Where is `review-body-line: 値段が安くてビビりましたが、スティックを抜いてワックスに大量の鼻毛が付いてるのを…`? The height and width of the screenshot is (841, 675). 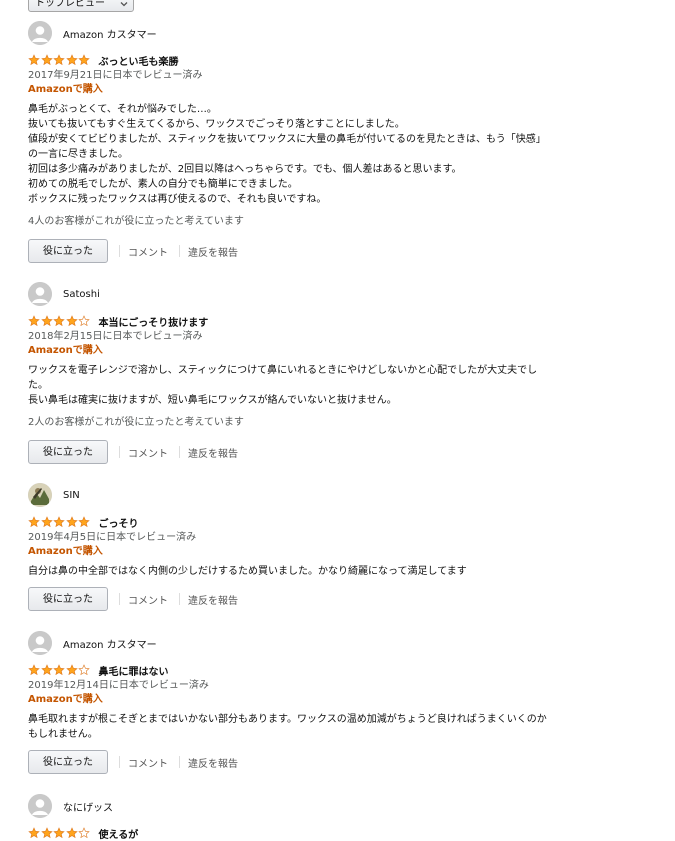
review-body-line: 値段が安くてビビりましたが、スティックを抜いてワックスに大量の鼻毛が付いてるのを… is located at coordinates (287, 139).